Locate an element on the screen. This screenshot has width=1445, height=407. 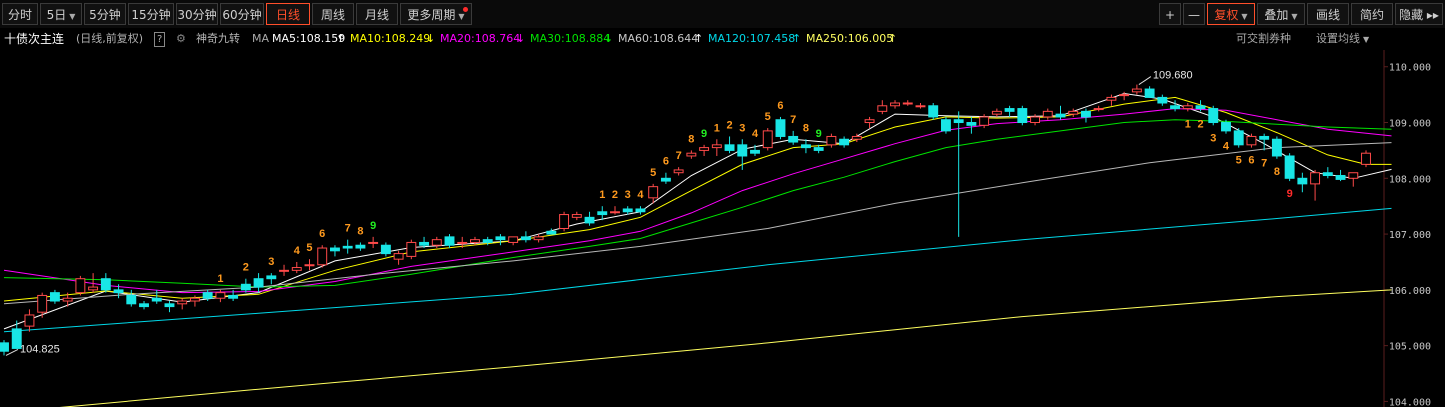
ma-value-4: MA60:108.644 is located at coordinates (658, 38).